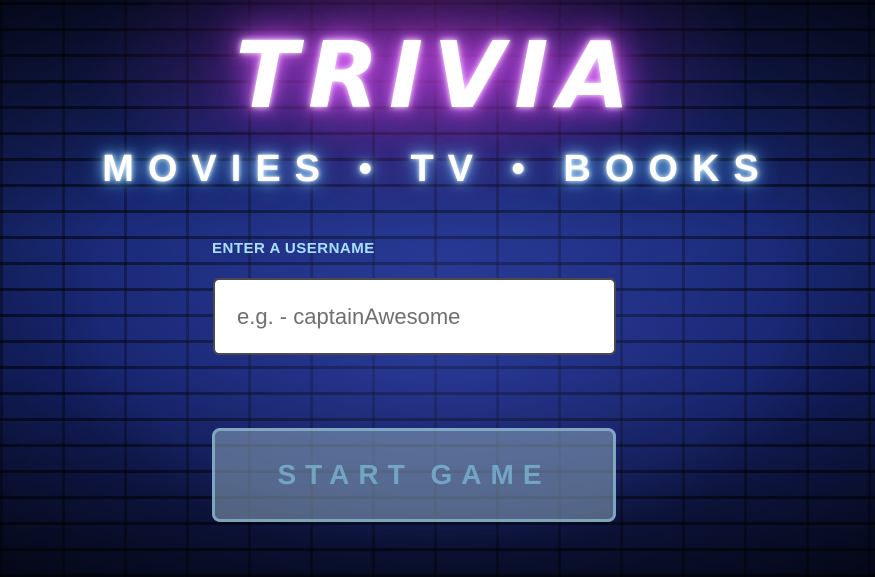 The image size is (875, 577). What do you see at coordinates (437, 75) in the screenshot?
I see `app-title: TRIVIA` at bounding box center [437, 75].